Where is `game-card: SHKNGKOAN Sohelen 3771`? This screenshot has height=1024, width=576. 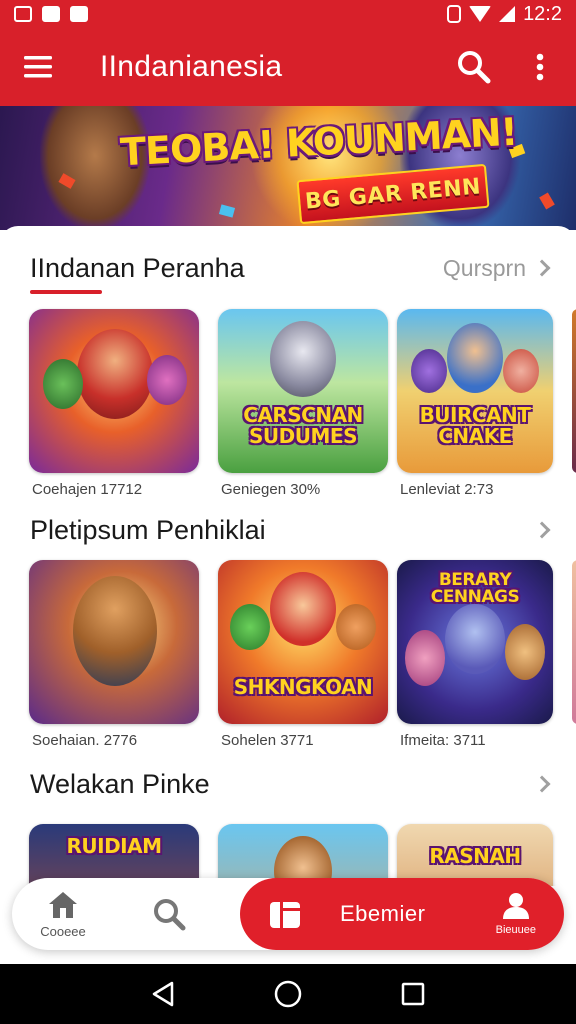 game-card: SHKNGKOAN Sohelen 3771 is located at coordinates (303, 654).